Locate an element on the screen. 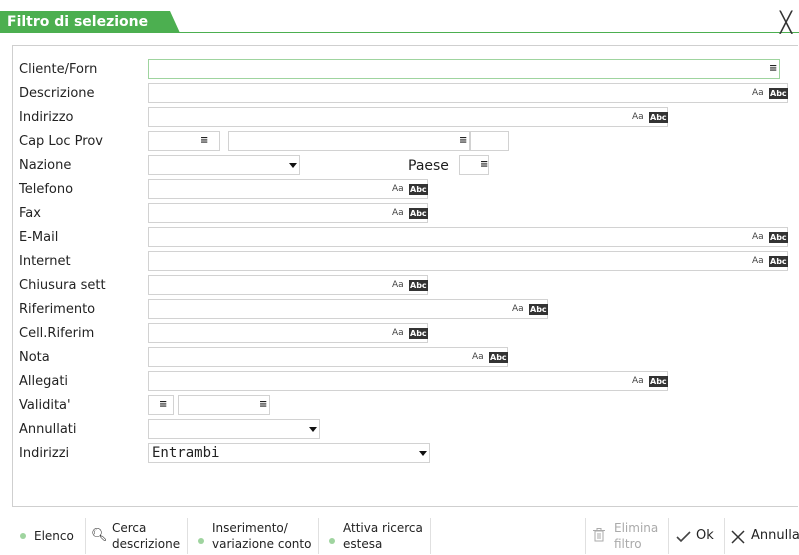 This screenshot has height=555, width=799. riferimento-field: Aa Abc is located at coordinates (348, 309).